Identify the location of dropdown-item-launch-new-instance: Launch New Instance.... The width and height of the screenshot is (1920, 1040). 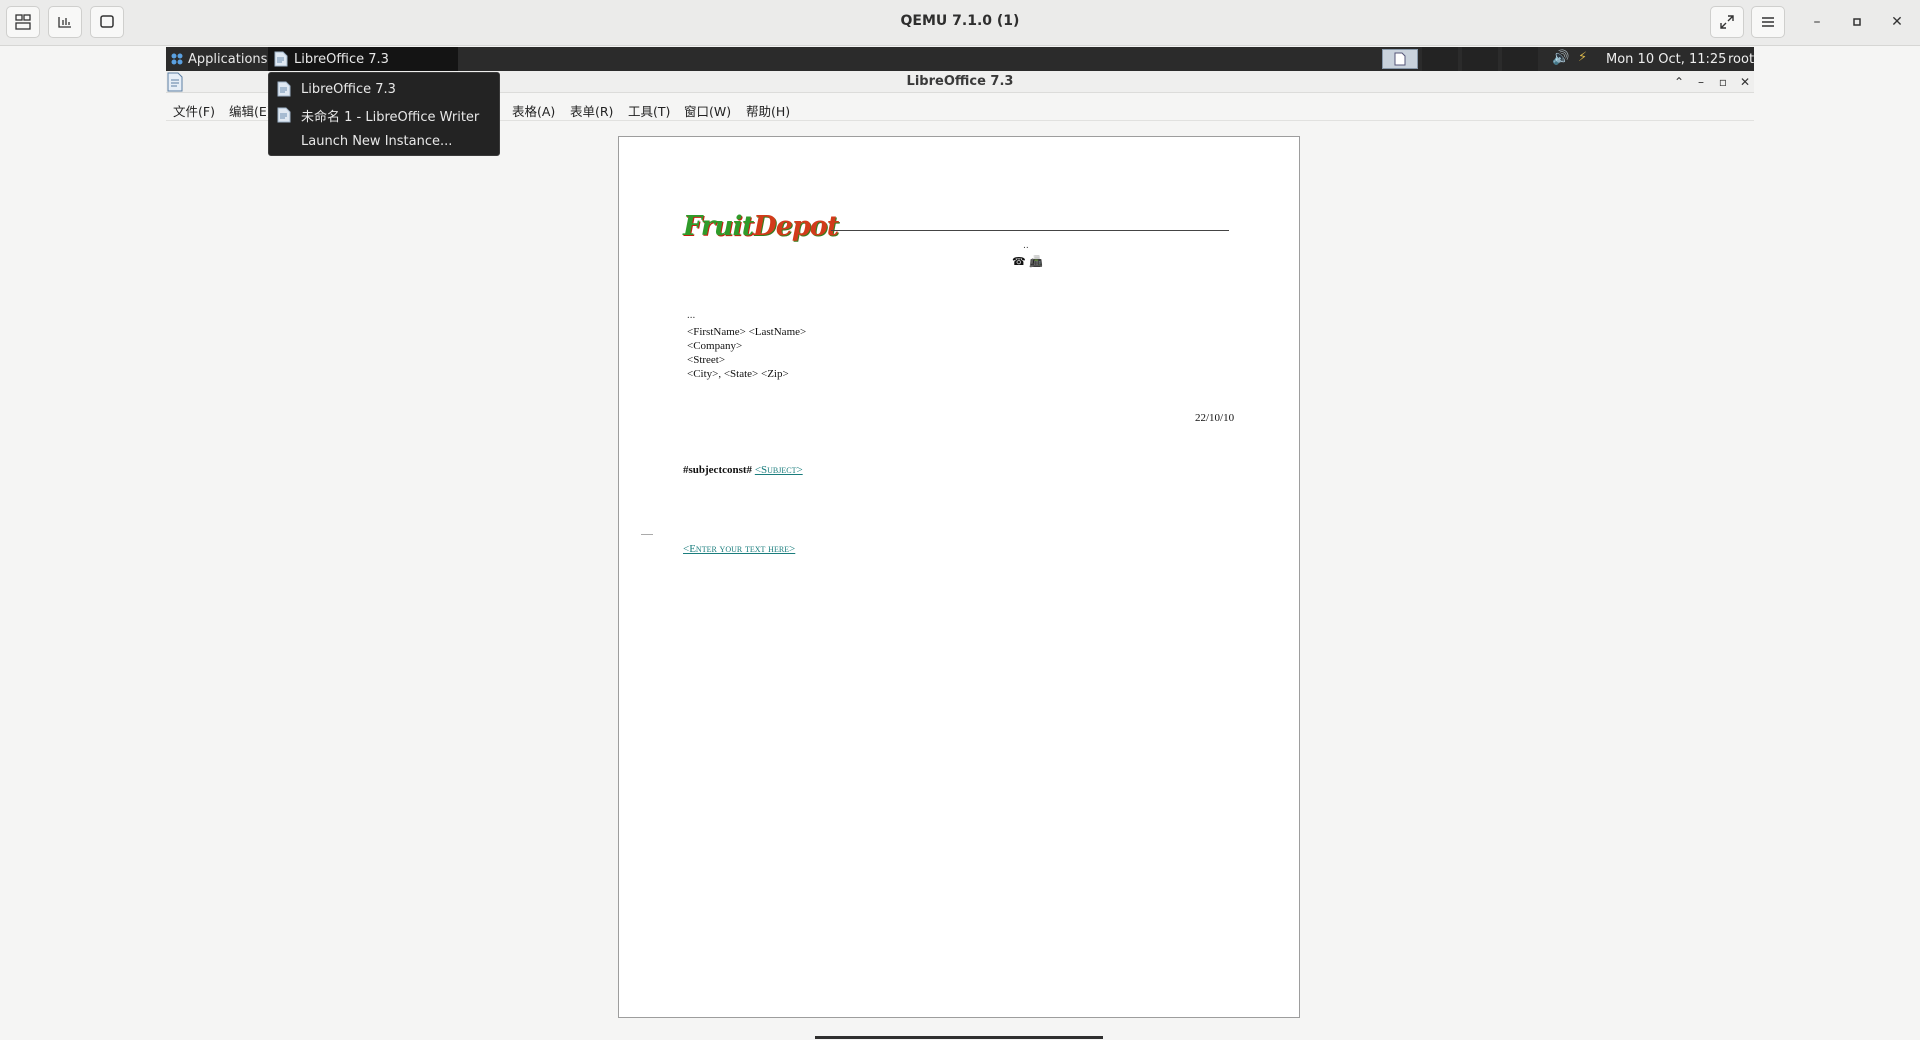
(384, 141).